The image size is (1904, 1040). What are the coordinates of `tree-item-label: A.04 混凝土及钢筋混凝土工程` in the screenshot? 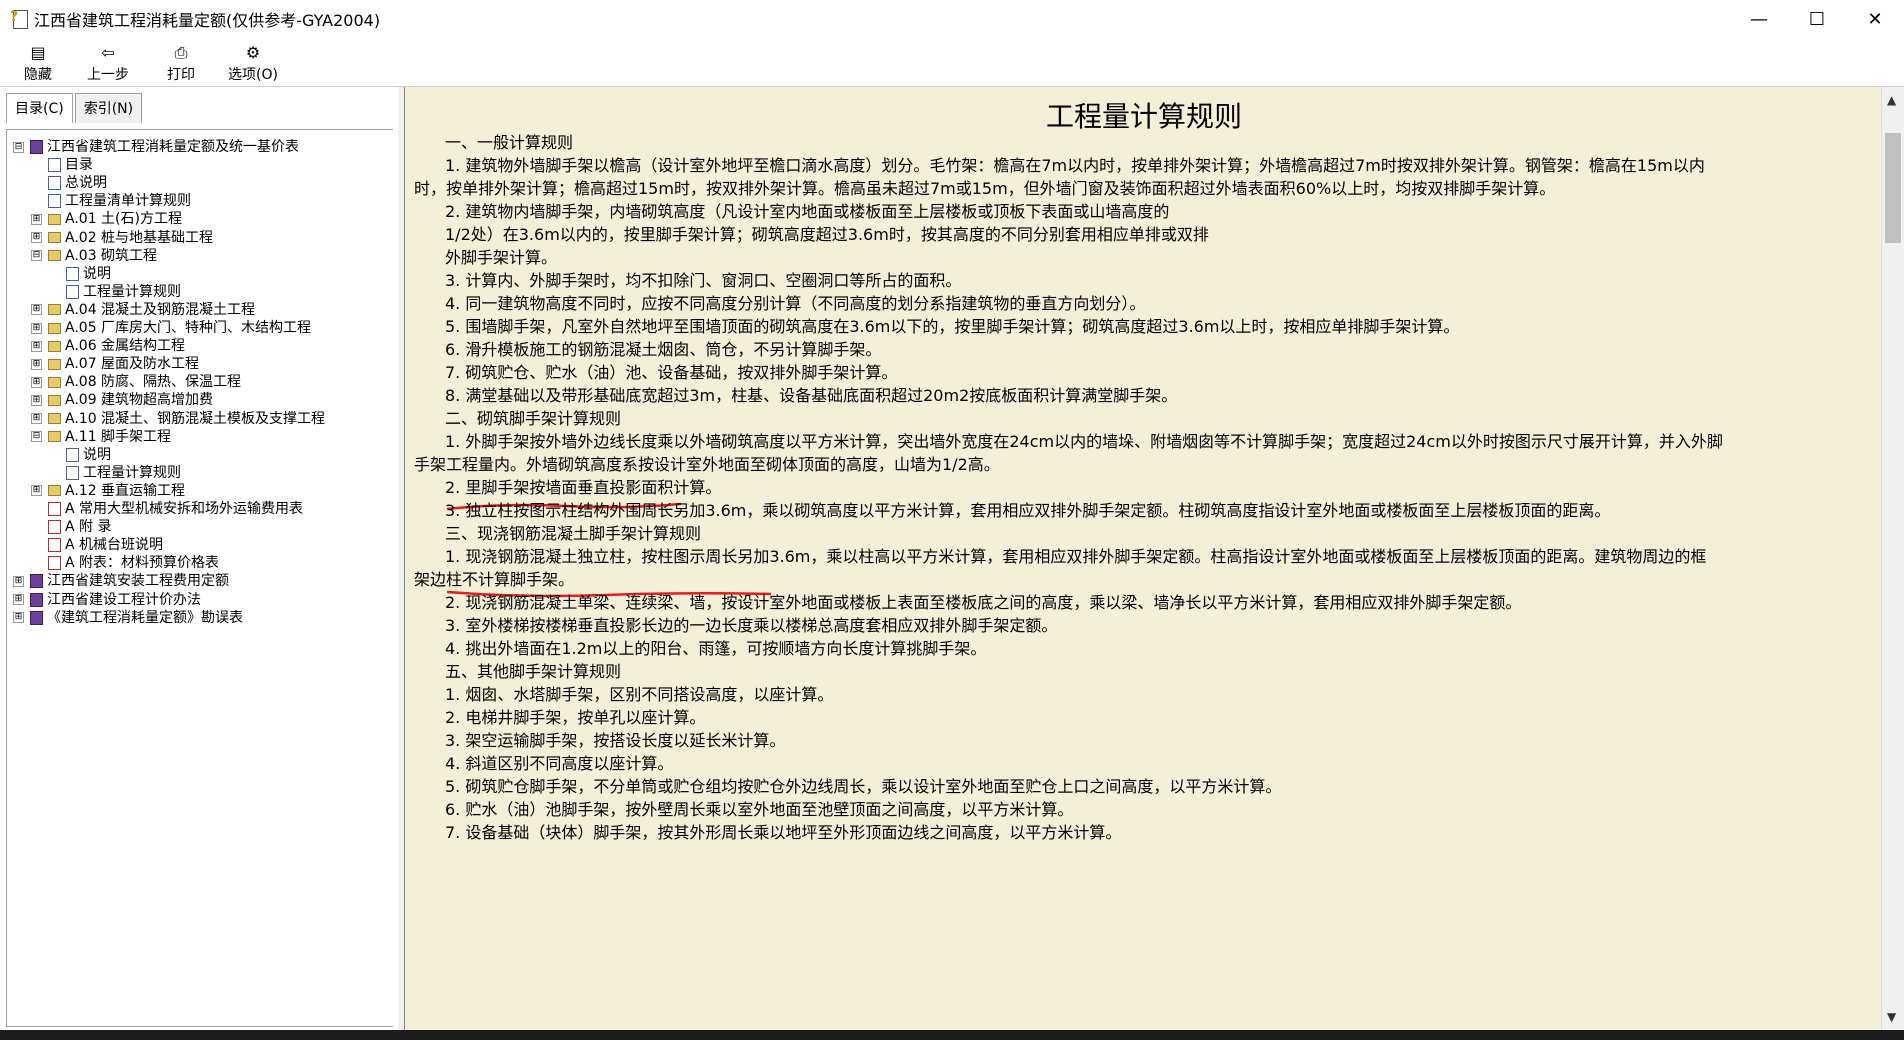 It's located at (160, 309).